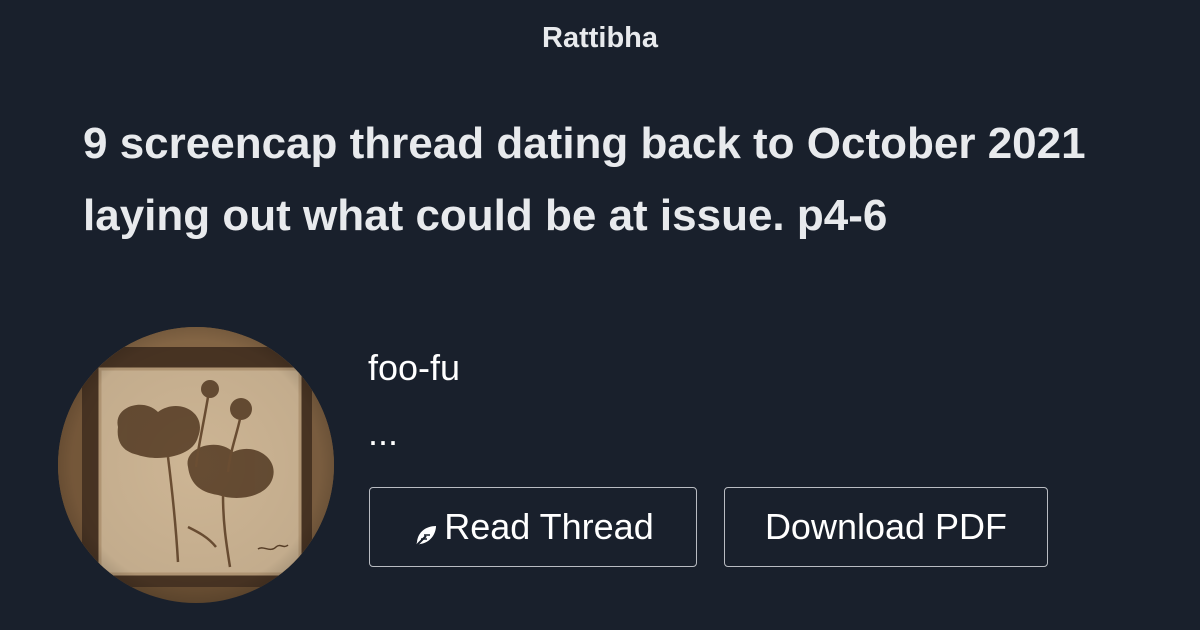 This screenshot has height=630, width=1200. I want to click on site-name: Rattibha, so click(600, 38).